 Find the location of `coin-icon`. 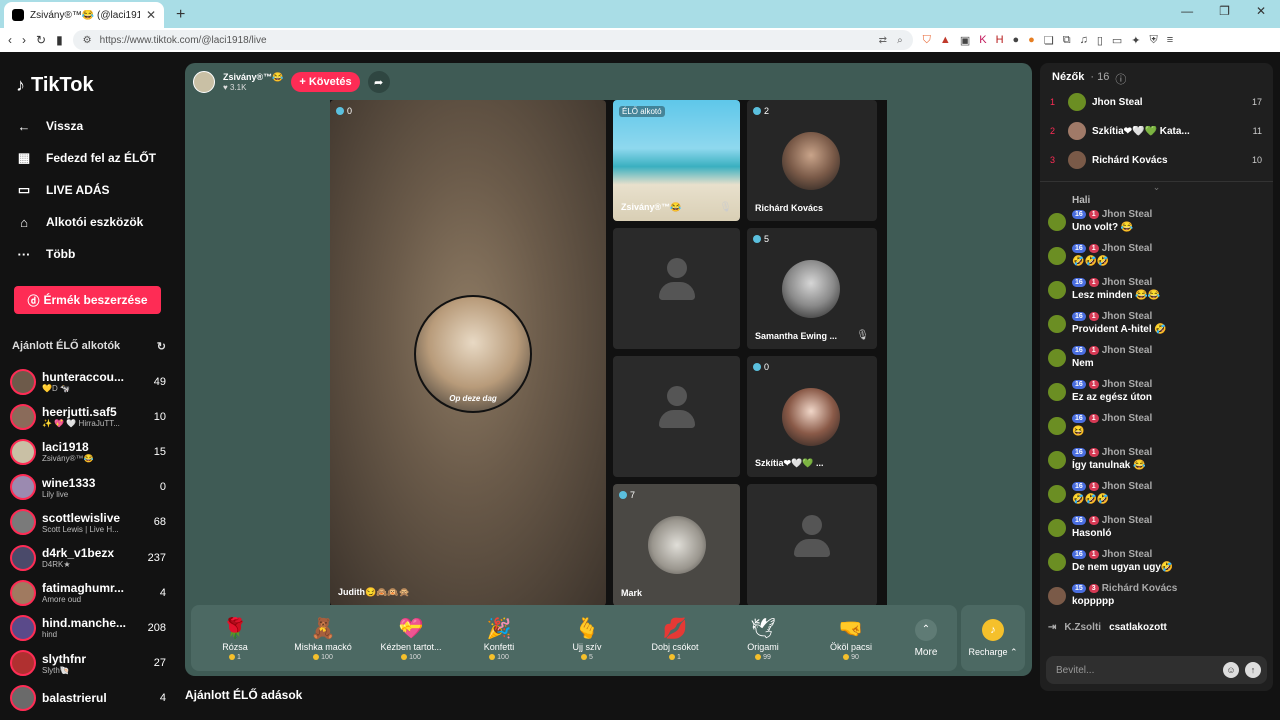

coin-icon is located at coordinates (672, 657).